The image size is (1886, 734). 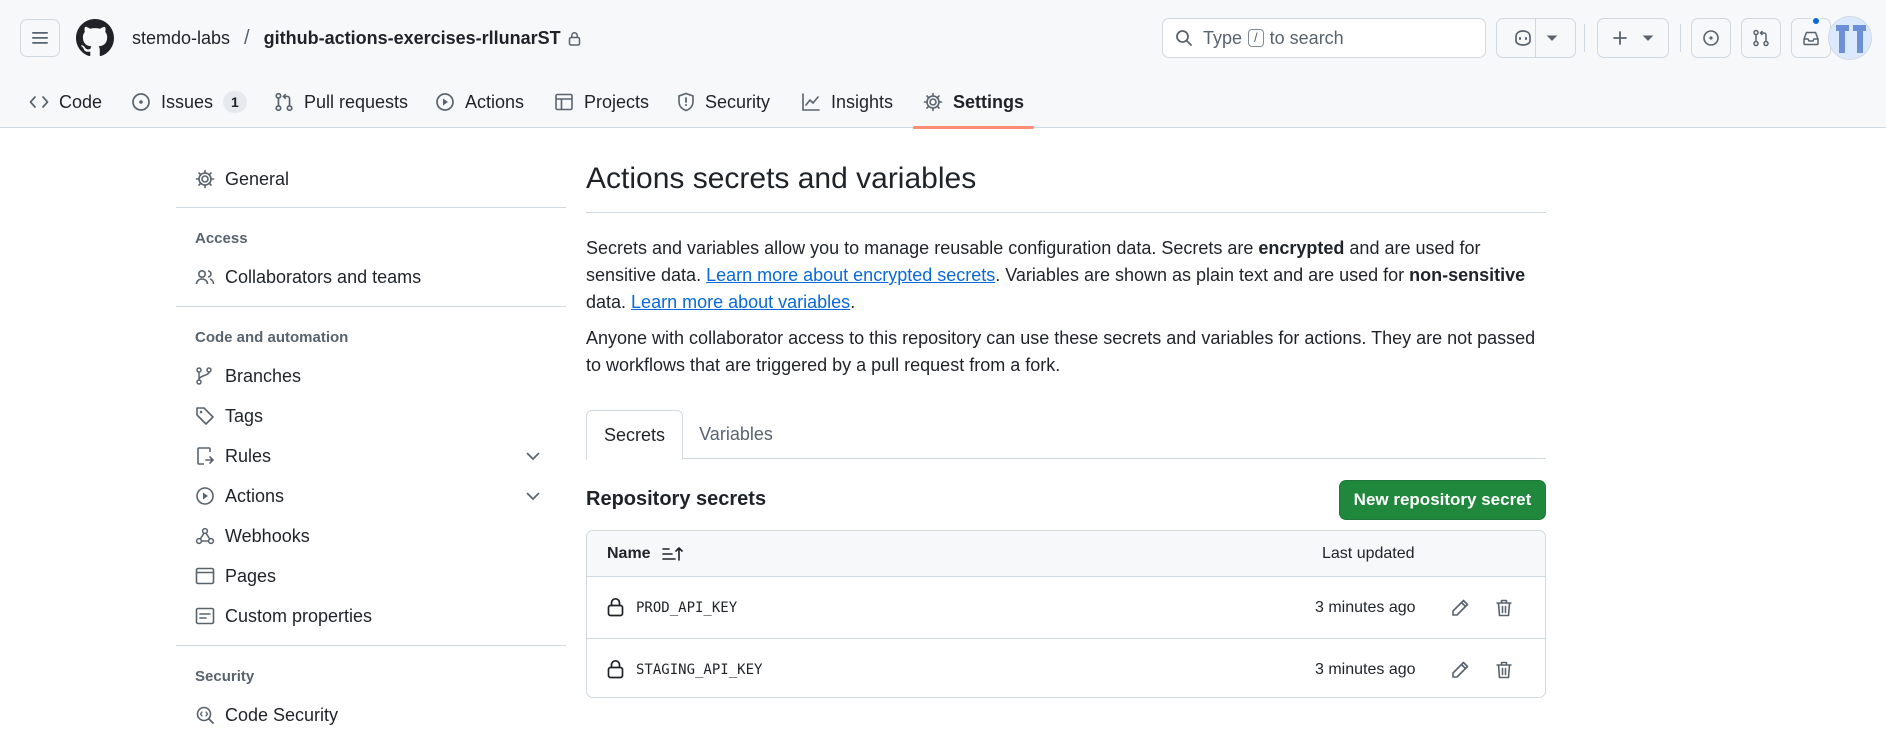 I want to click on column-header-label: Name, so click(x=629, y=553).